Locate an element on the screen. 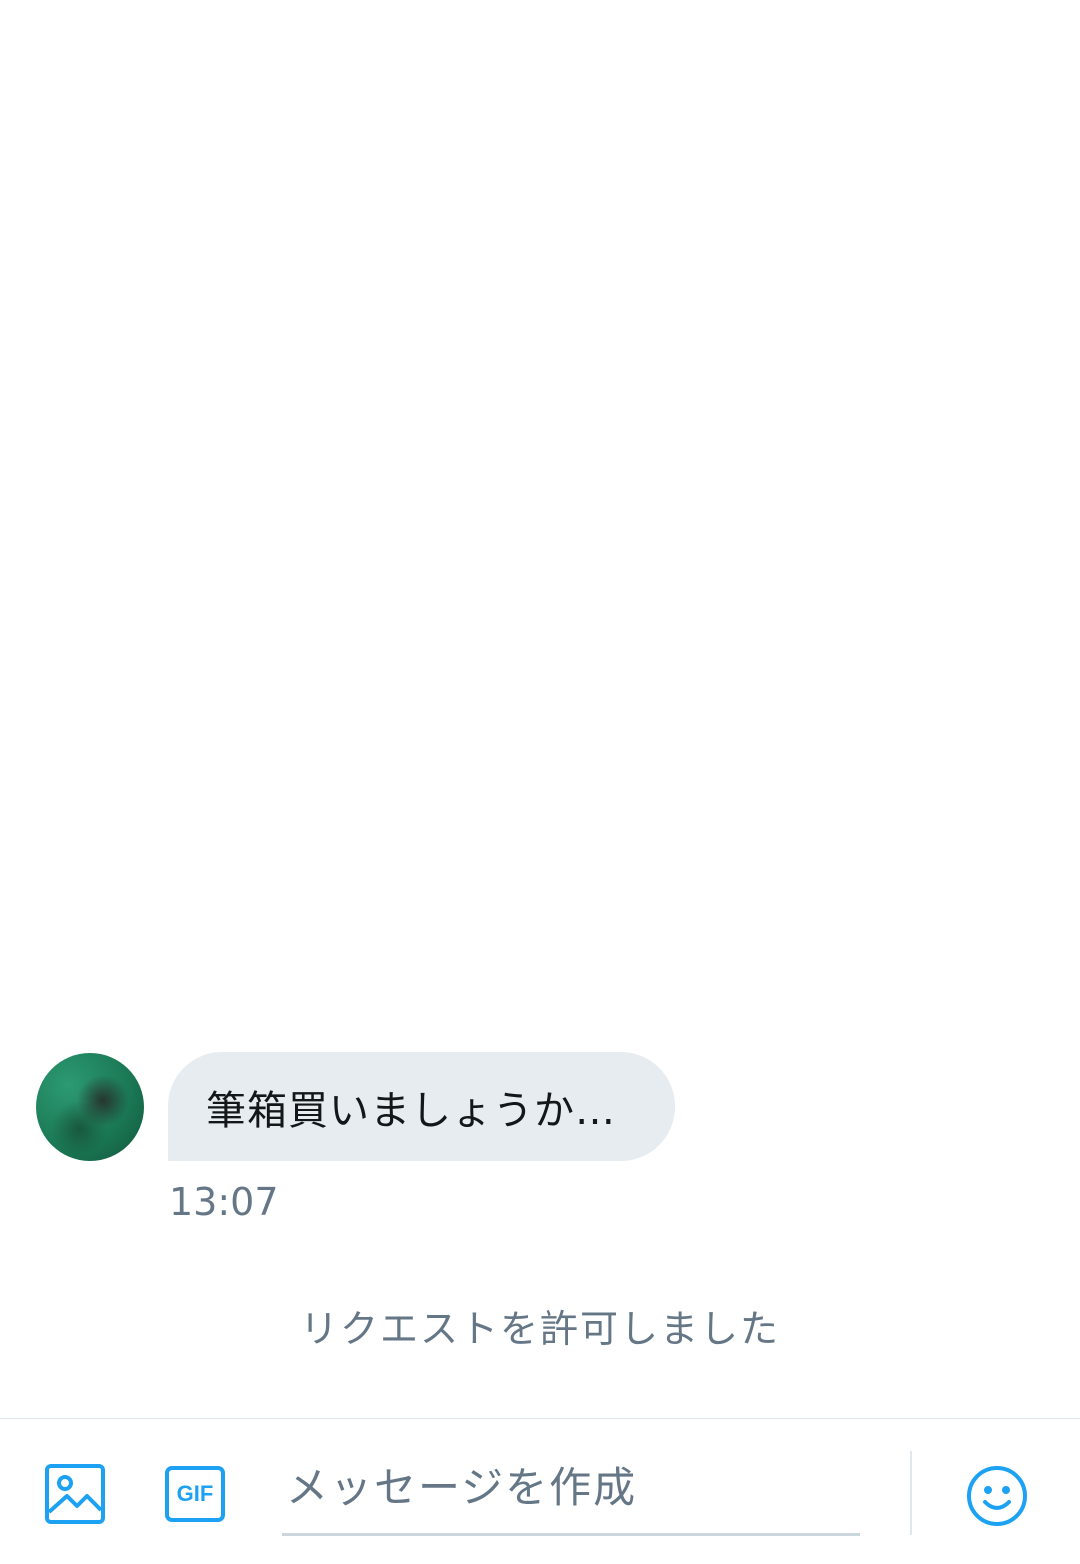 The width and height of the screenshot is (1080, 1564). gif-label: GIF is located at coordinates (195, 1493).